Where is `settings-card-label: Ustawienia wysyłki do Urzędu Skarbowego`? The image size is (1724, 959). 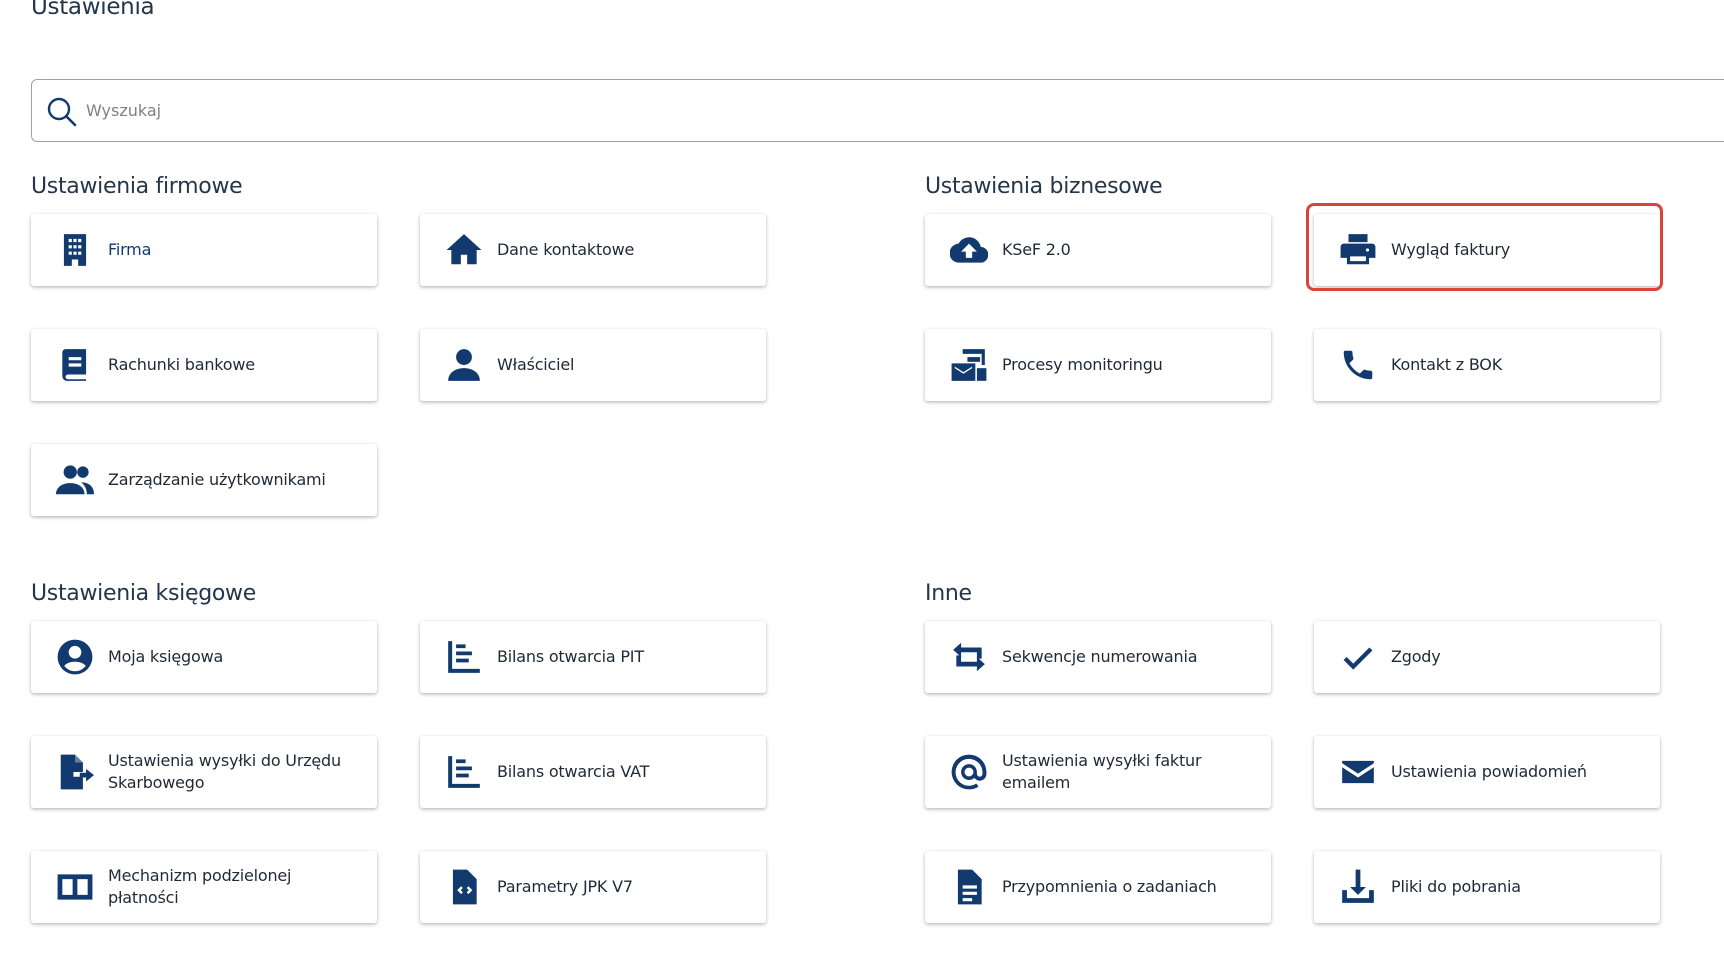 settings-card-label: Ustawienia wysyłki do Urzędu Skarbowego is located at coordinates (224, 771).